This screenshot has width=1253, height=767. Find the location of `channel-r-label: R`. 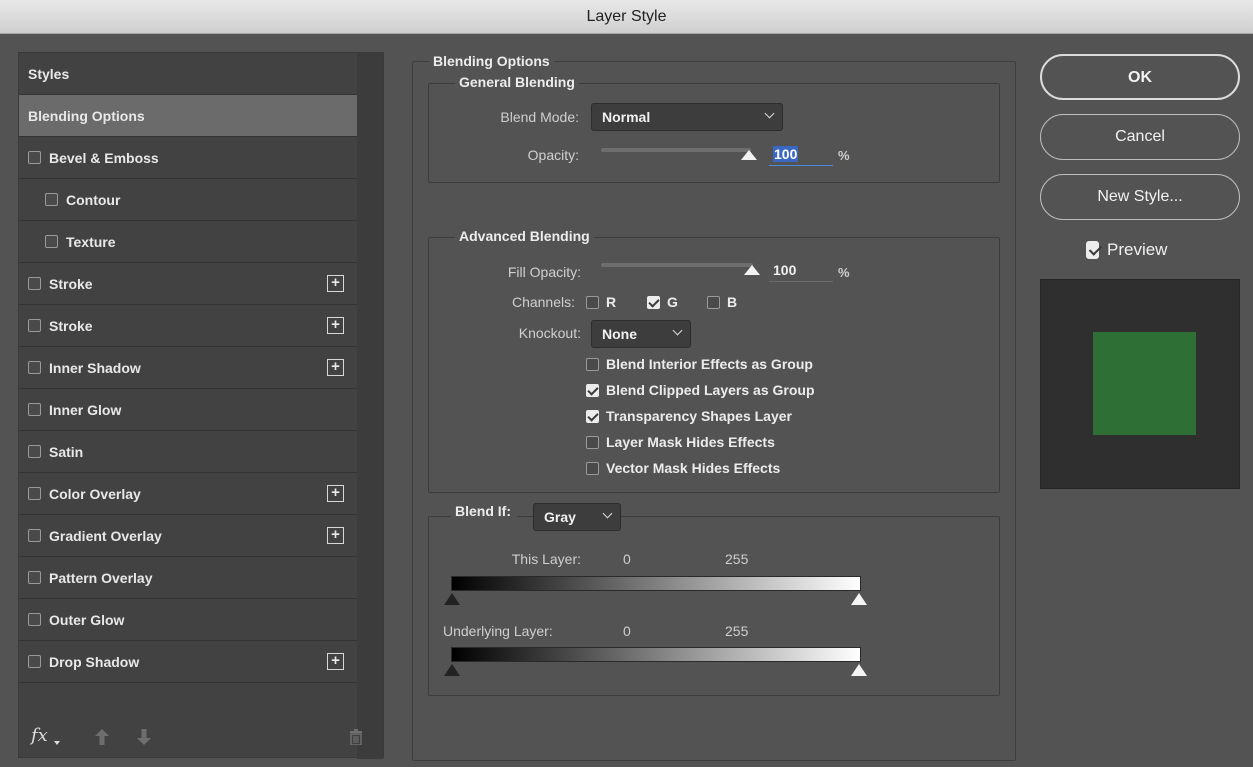

channel-r-label: R is located at coordinates (611, 302).